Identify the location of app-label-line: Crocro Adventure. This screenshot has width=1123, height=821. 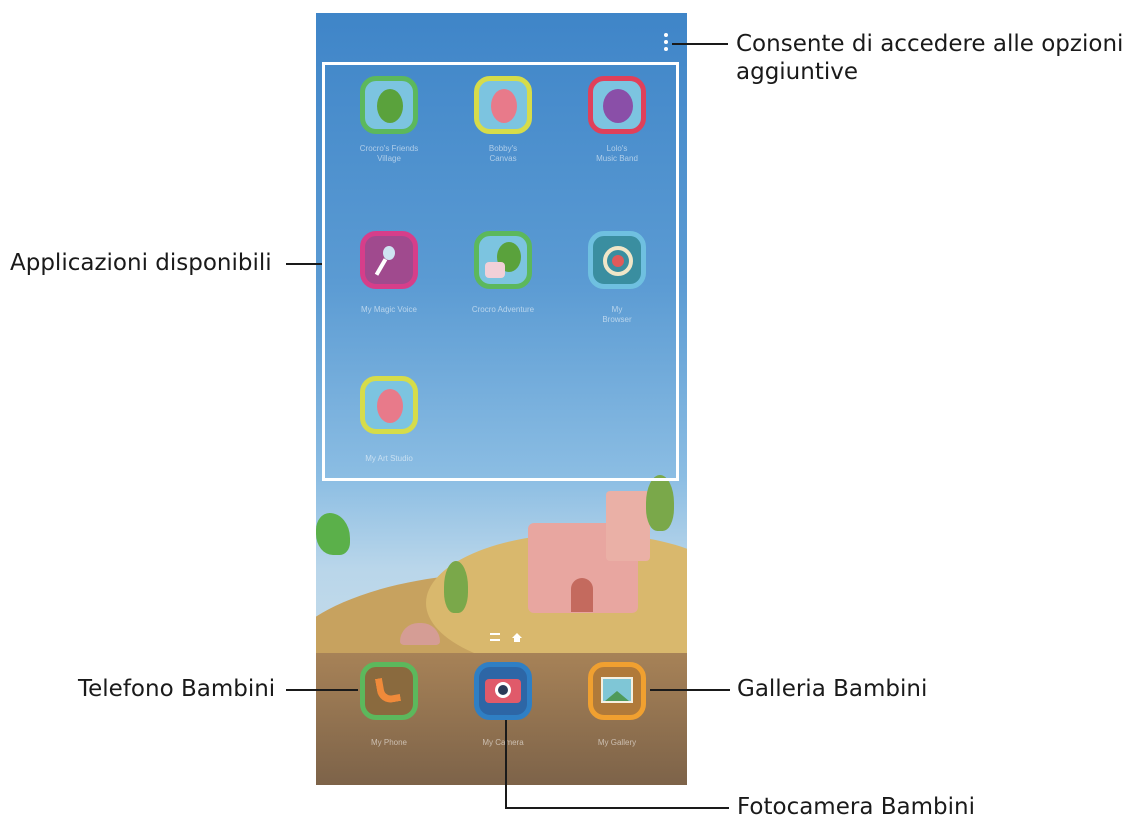
(503, 309).